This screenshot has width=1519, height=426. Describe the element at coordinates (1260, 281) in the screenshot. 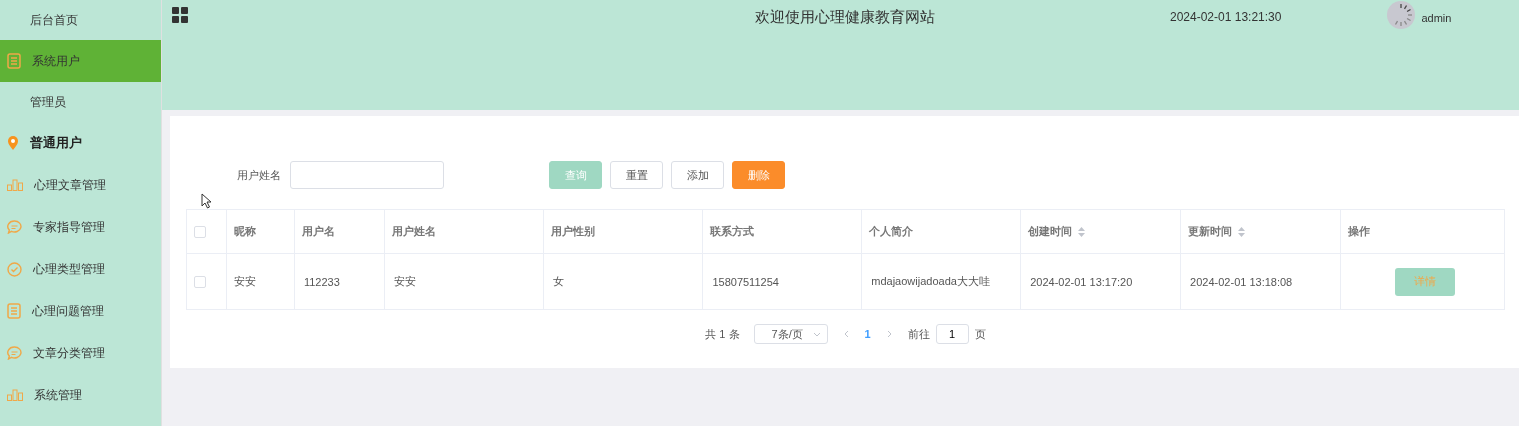

I see `table-cell: 2024-02-01 13:18:08` at that location.